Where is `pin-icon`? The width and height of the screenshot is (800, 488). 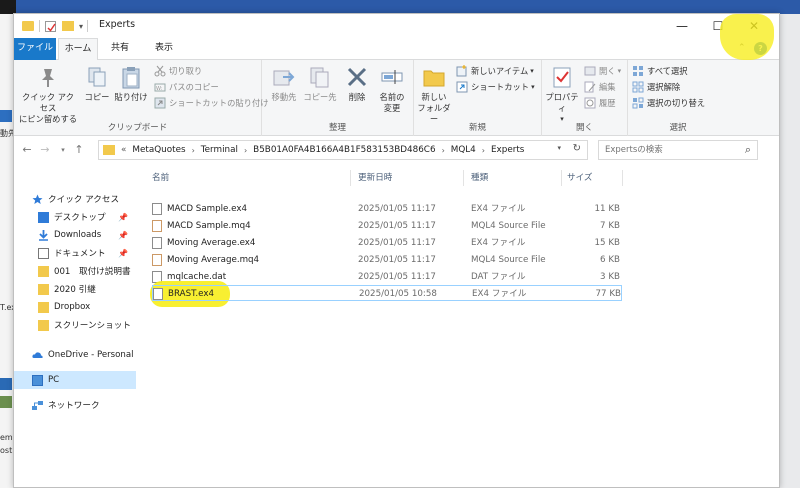 pin-icon is located at coordinates (48, 77).